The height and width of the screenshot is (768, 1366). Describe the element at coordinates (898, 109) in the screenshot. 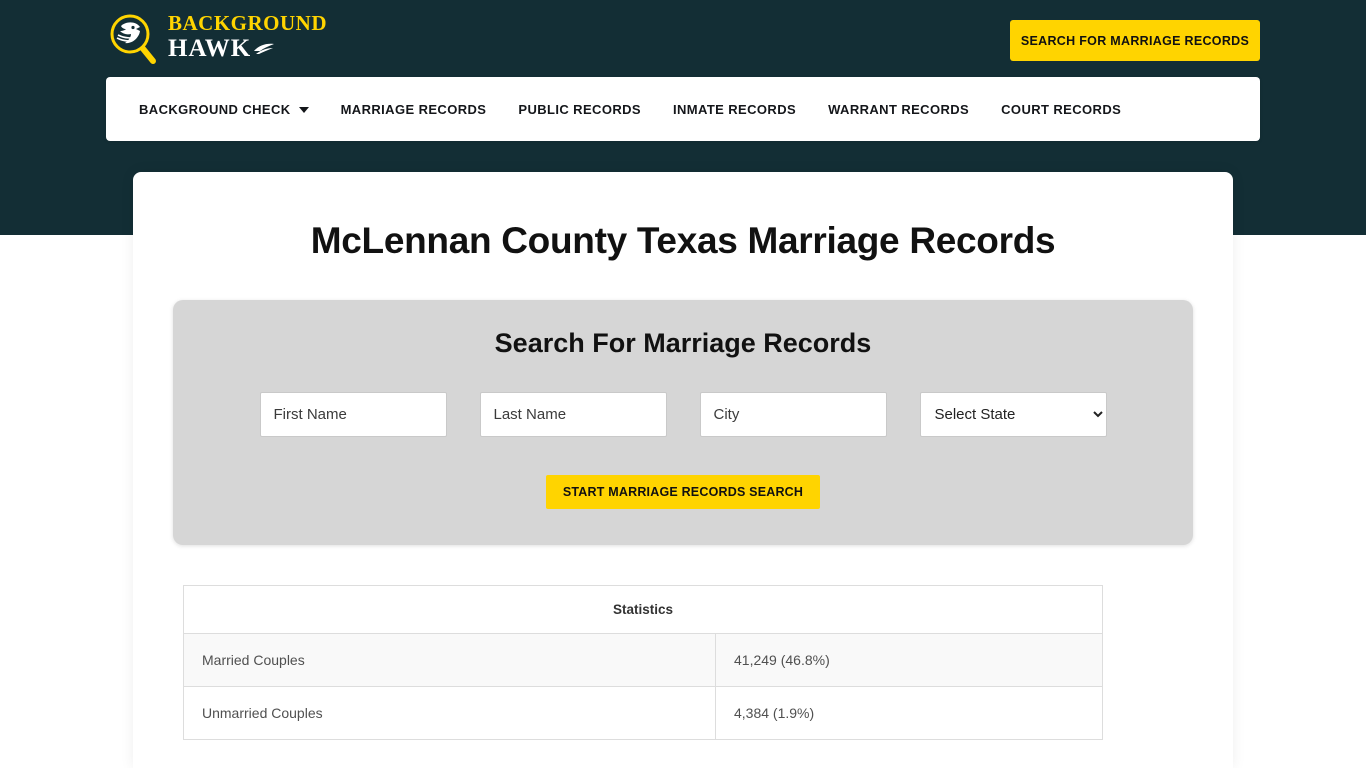

I see `nav-item-warrant-records: WARRANT RECORDS` at that location.